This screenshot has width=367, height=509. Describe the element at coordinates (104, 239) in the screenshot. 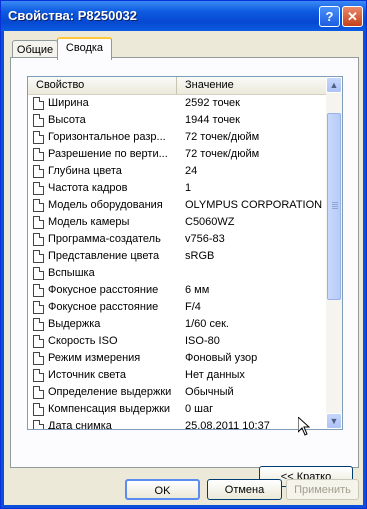

I see `property-name: Программа-создатель` at that location.